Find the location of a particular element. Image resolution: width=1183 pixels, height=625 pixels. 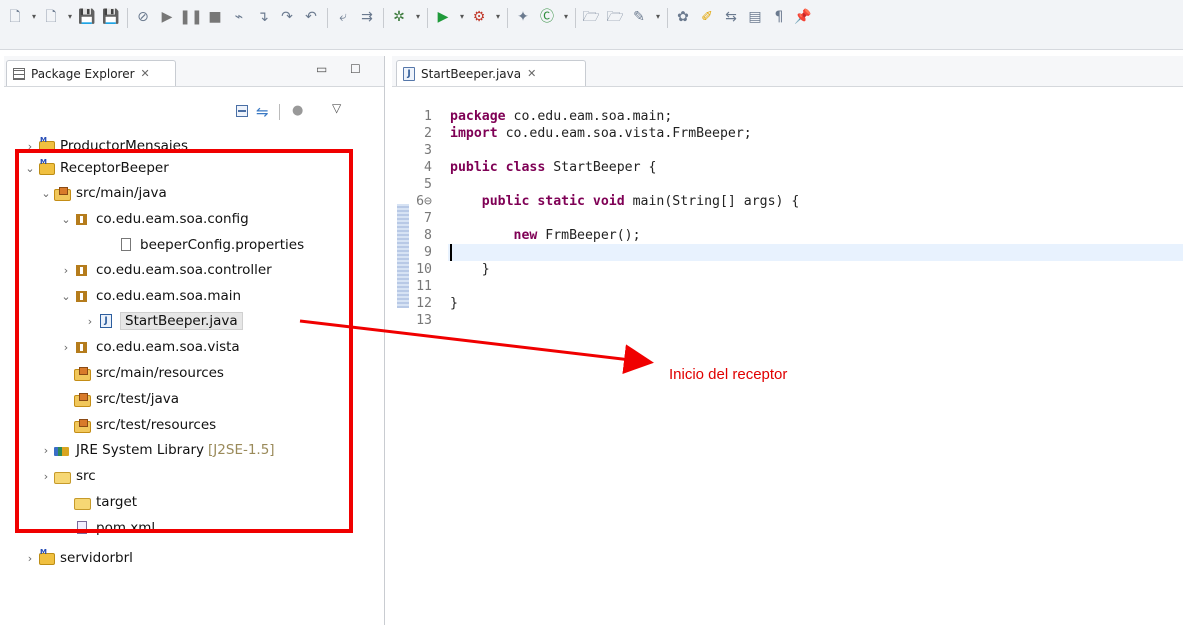

line-number: 11 is located at coordinates (424, 286).